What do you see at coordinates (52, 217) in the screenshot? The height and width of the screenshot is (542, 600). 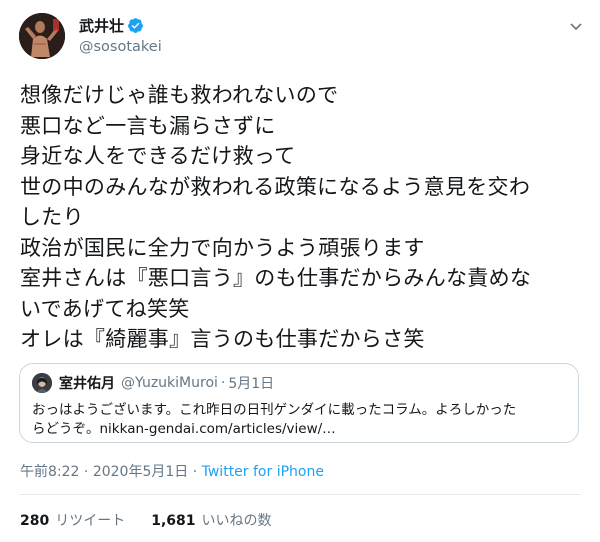 I see `tweet-line: したり` at bounding box center [52, 217].